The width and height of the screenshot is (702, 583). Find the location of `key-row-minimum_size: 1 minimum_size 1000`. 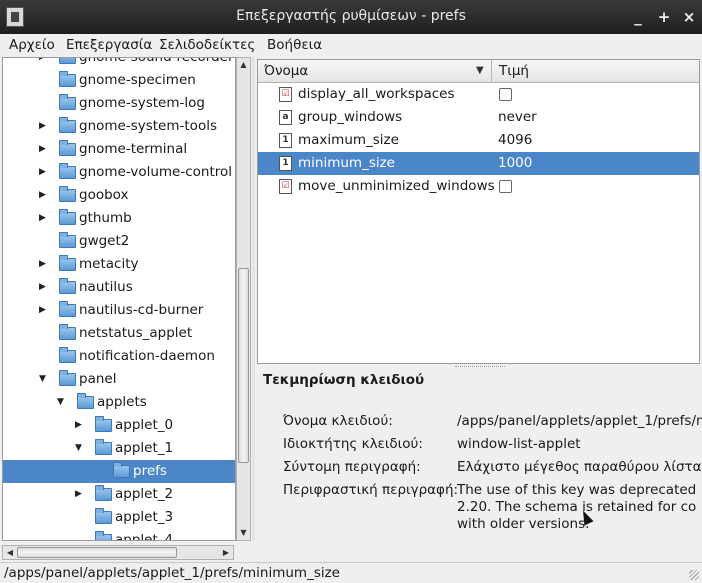

key-row-minimum_size: 1 minimum_size 1000 is located at coordinates (478, 163).